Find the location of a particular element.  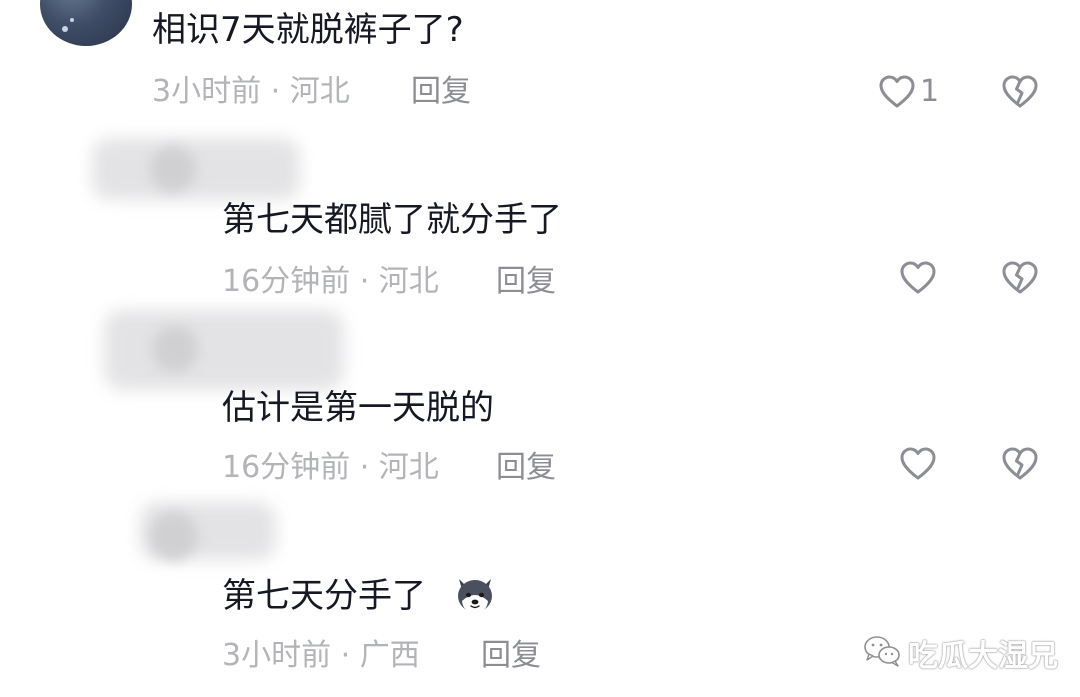

watermark-text: 吃瓜大湿兄 is located at coordinates (983, 656).